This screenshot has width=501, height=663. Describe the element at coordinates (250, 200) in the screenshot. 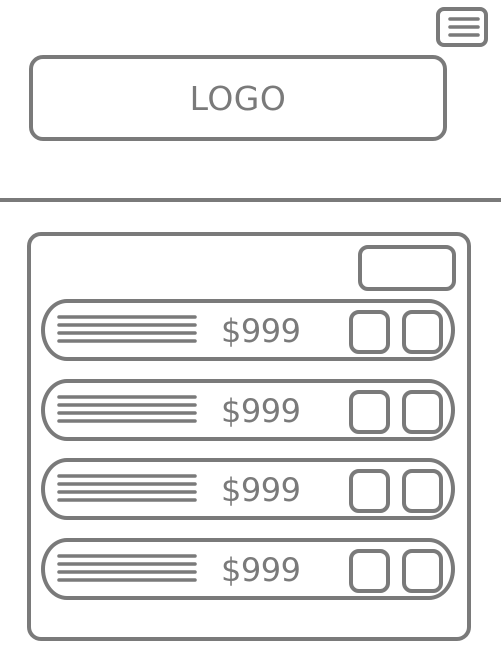

I see `header-divider` at that location.